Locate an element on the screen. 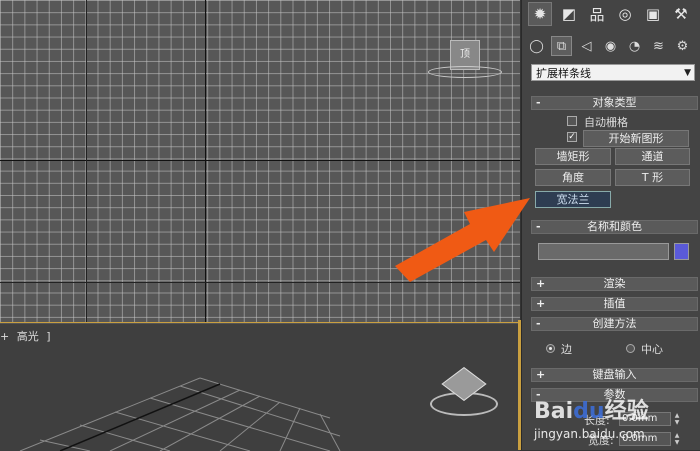 The height and width of the screenshot is (451, 700). chevron-down-icon: ▼ is located at coordinates (687, 73).